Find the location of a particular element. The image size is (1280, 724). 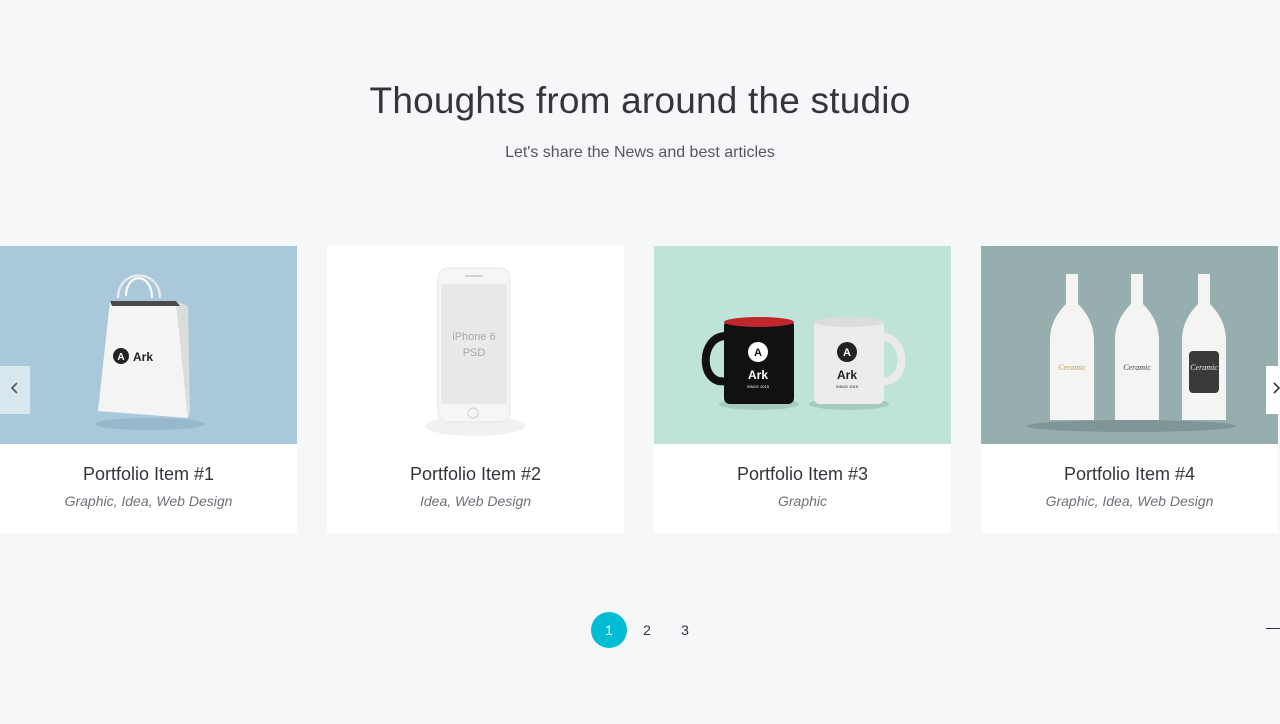

portfolio-item-categories: Idea, Web Design is located at coordinates (475, 501).